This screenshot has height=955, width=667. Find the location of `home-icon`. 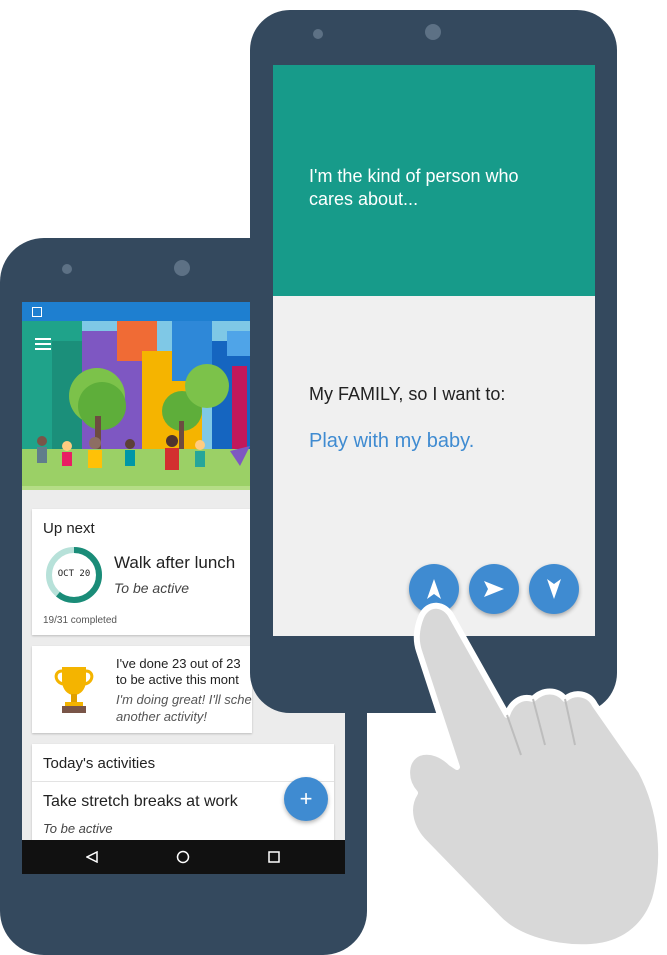

home-icon is located at coordinates (183, 857).